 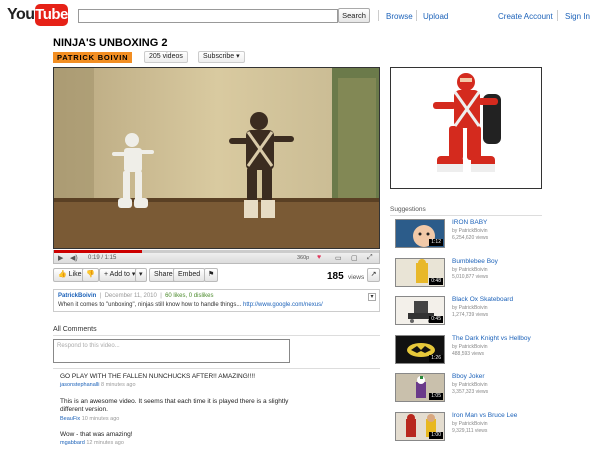 What do you see at coordinates (96, 434) in the screenshot?
I see `comment-text: Wow - that was amazing!` at bounding box center [96, 434].